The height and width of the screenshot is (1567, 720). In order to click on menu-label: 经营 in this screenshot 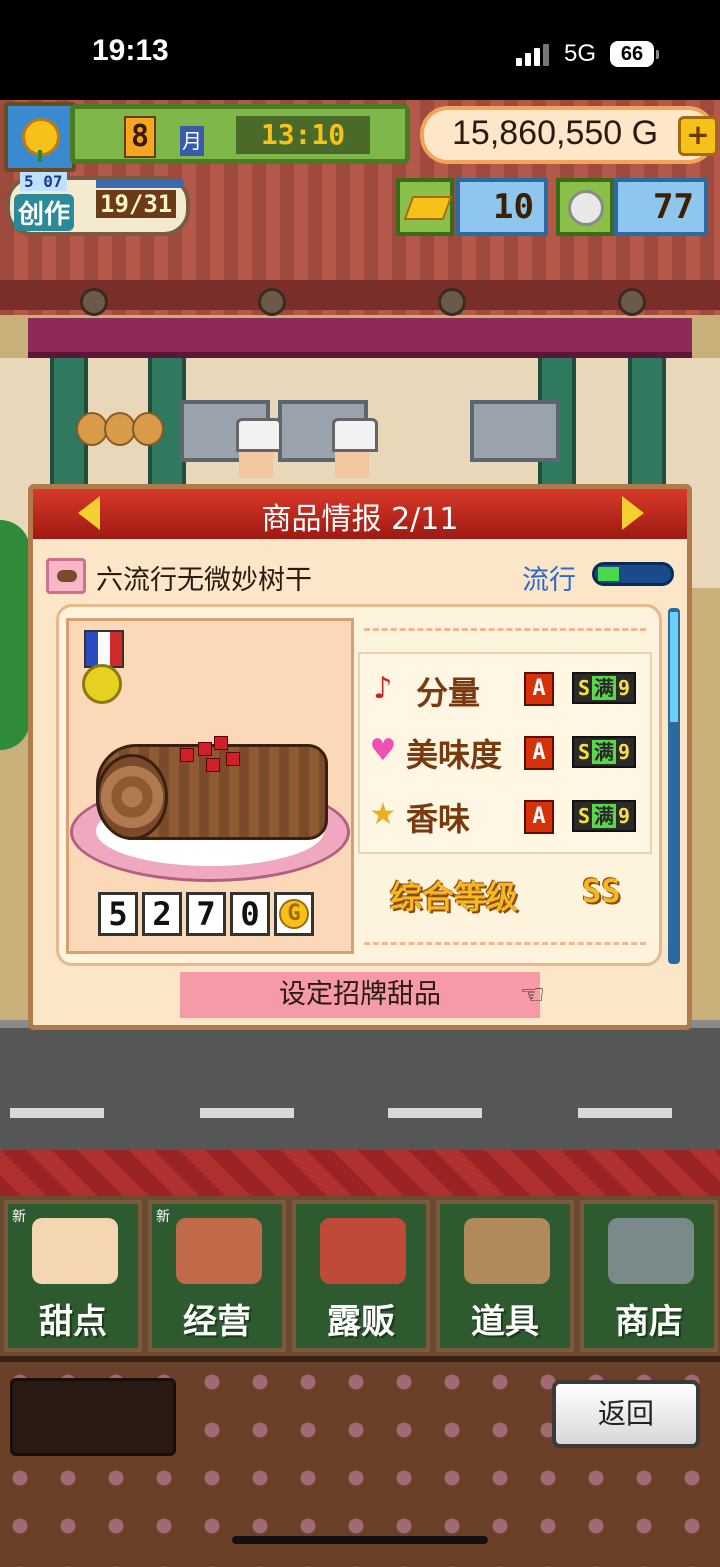, I will do `click(217, 1322)`.